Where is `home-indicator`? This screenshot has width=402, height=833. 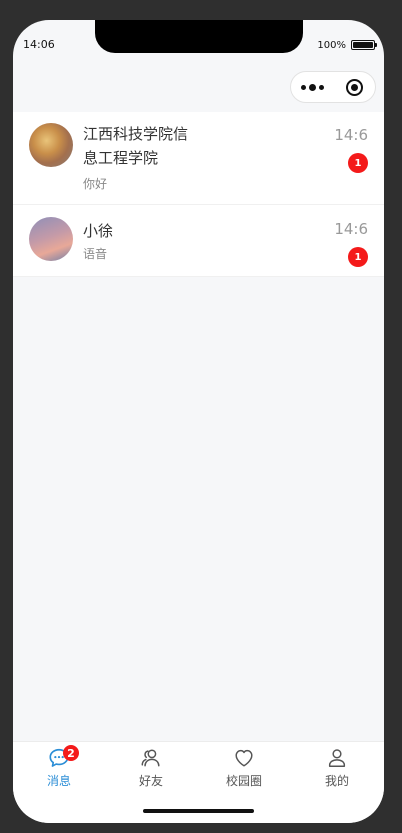 home-indicator is located at coordinates (198, 811).